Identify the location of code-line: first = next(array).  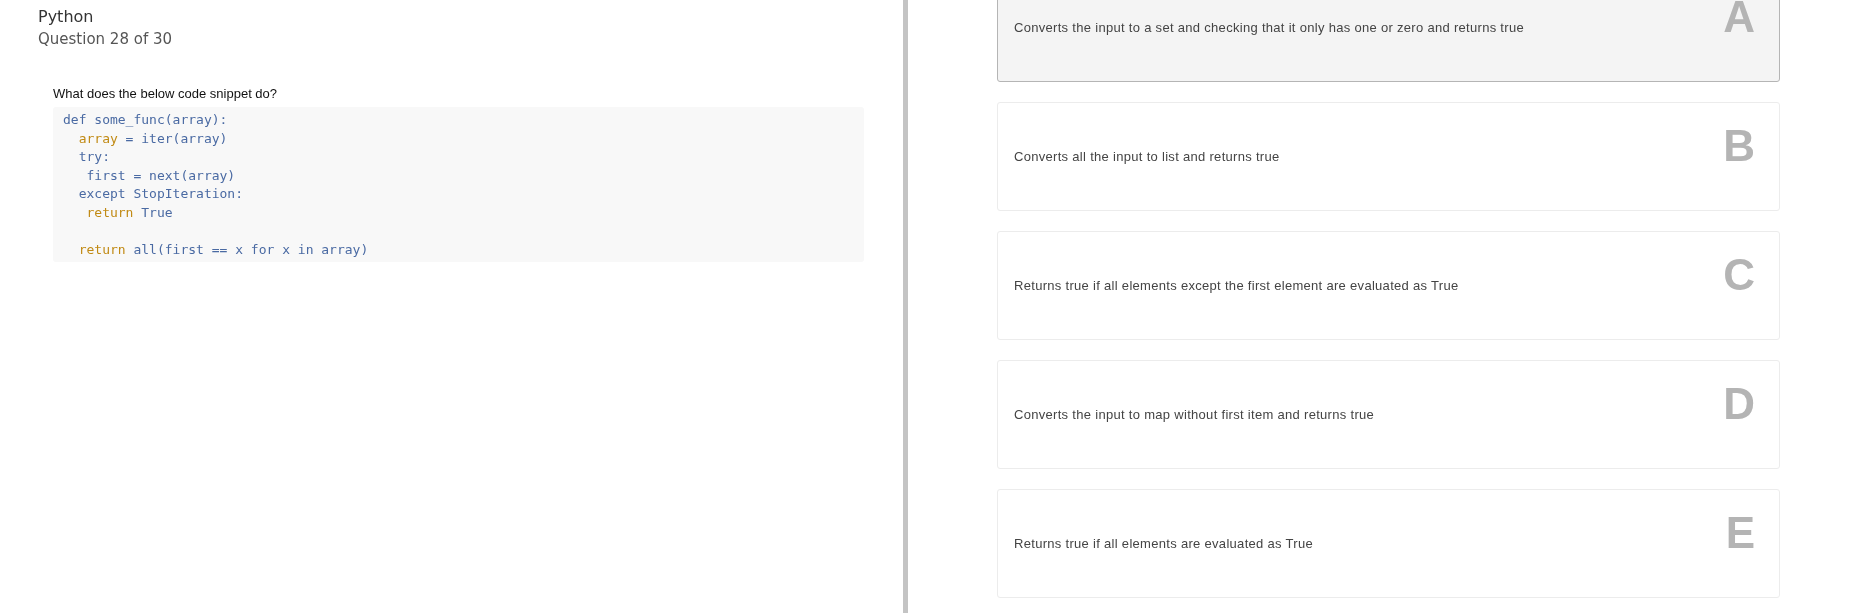
(161, 175).